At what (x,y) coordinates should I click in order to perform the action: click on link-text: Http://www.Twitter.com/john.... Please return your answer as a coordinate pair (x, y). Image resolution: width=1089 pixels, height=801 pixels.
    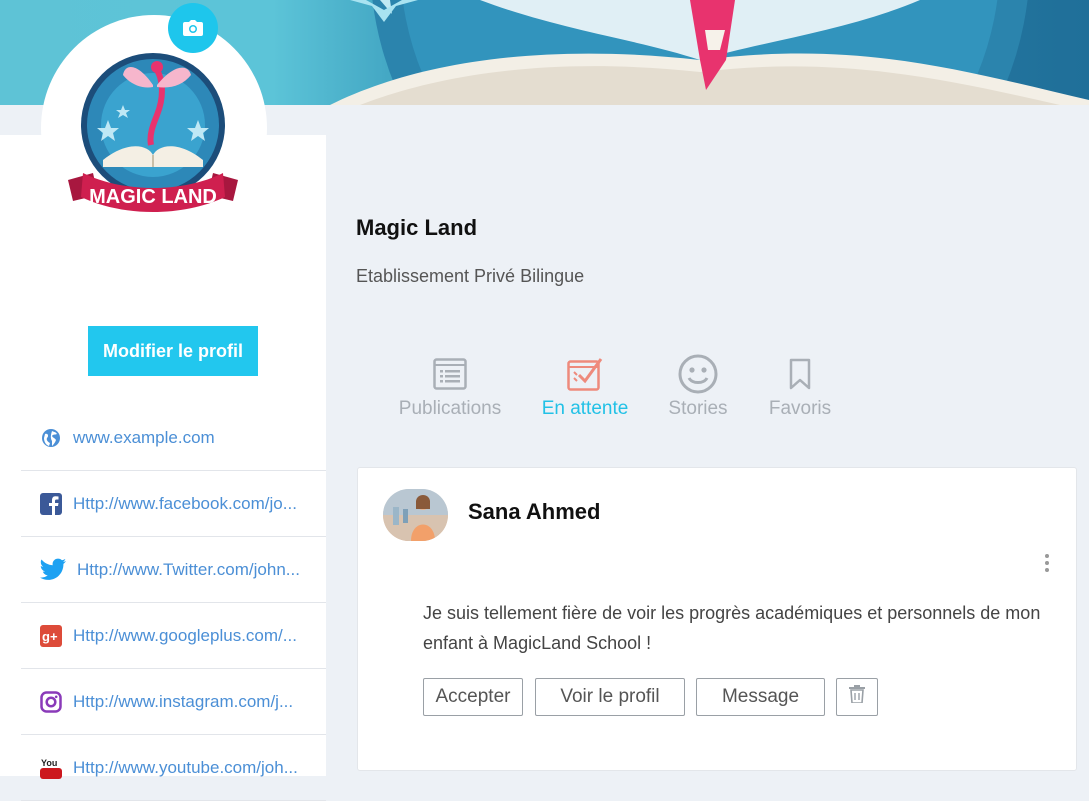
    Looking at the image, I should click on (188, 569).